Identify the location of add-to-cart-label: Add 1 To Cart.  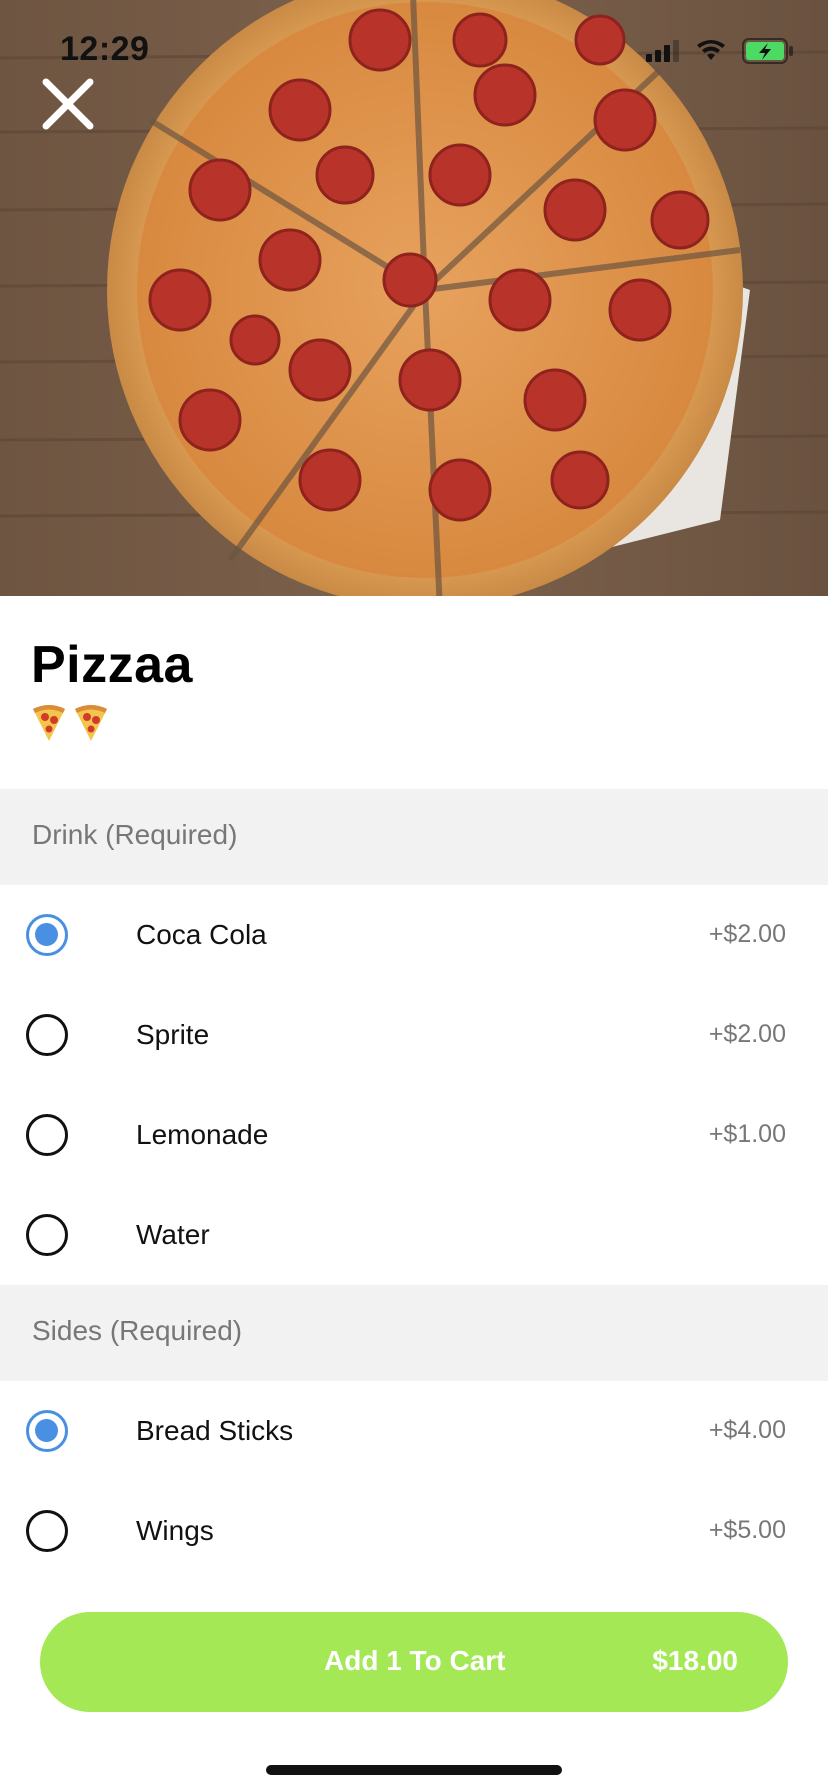
(415, 1660).